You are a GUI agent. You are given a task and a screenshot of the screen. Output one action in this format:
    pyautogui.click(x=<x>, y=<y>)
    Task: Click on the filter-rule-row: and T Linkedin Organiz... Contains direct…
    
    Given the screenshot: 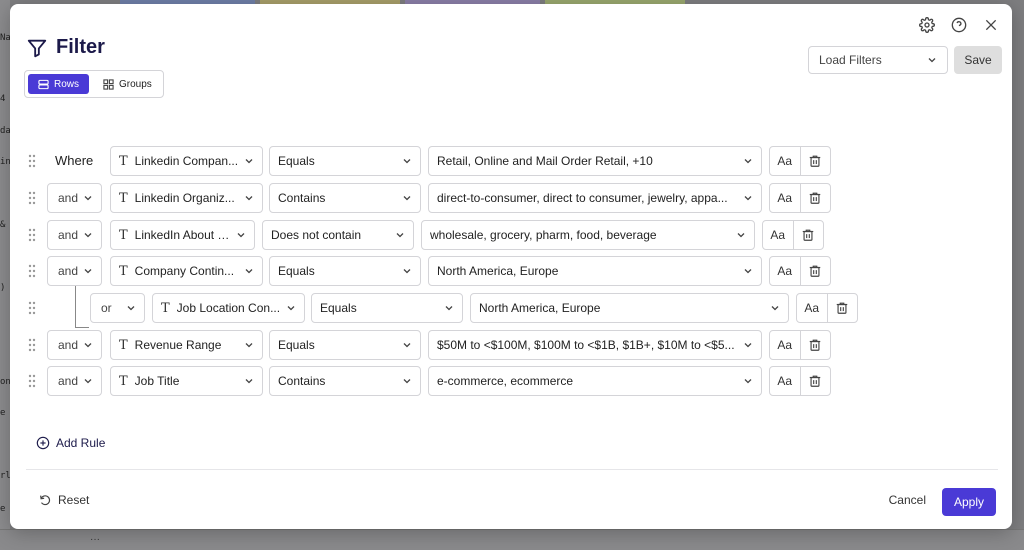 What is the action you would take?
    pyautogui.click(x=511, y=198)
    